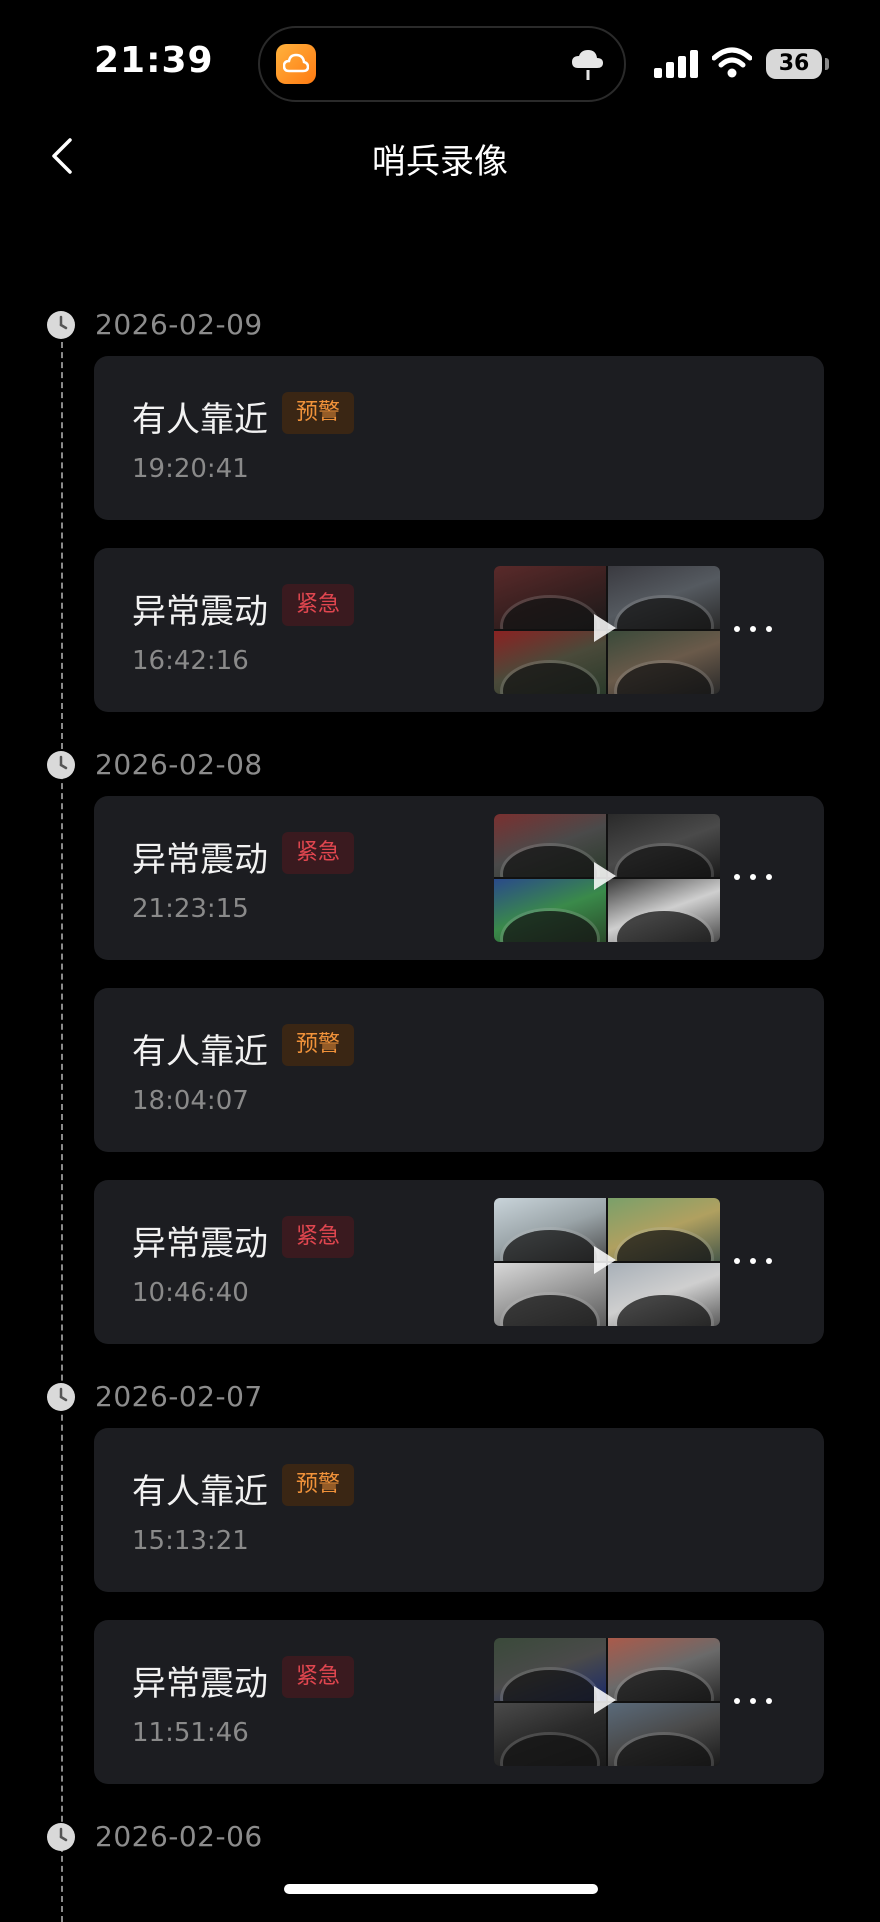 The height and width of the screenshot is (1922, 880). Describe the element at coordinates (190, 1541) in the screenshot. I see `event-time: 15:13:21` at that location.